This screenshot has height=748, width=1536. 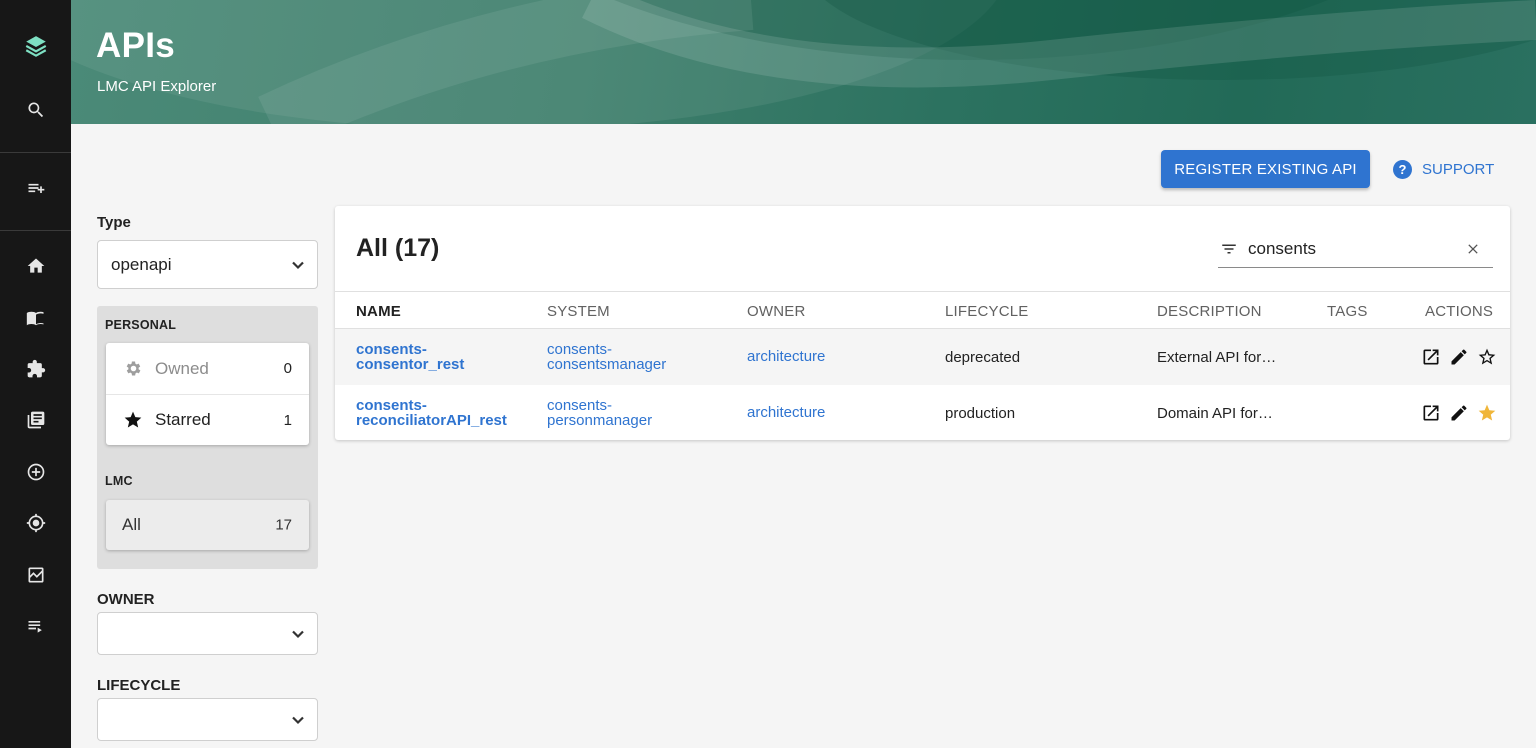 What do you see at coordinates (207, 633) in the screenshot?
I see `owner-select` at bounding box center [207, 633].